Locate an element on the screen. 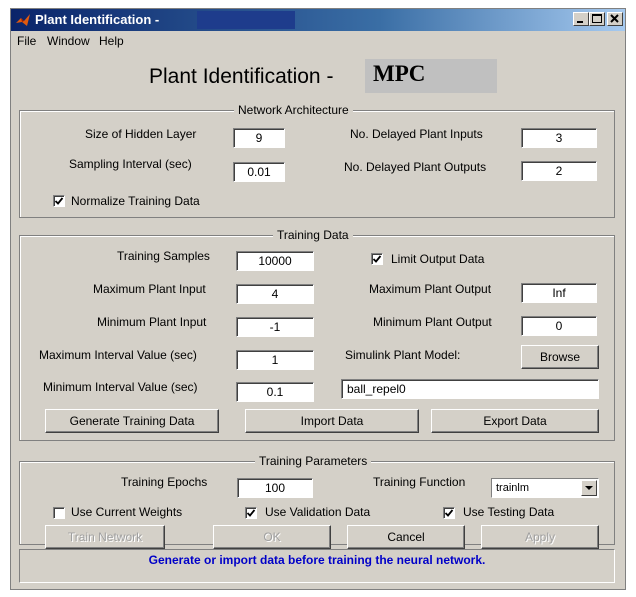 Image resolution: width=636 pixels, height=597 pixels. normalize-label: Normalize Training Data is located at coordinates (135, 201).